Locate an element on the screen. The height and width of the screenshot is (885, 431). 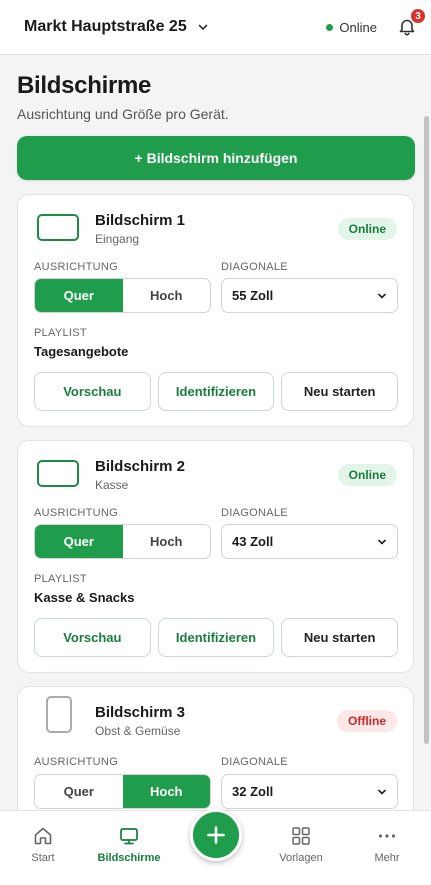
notification-badge: 3 is located at coordinates (418, 16).